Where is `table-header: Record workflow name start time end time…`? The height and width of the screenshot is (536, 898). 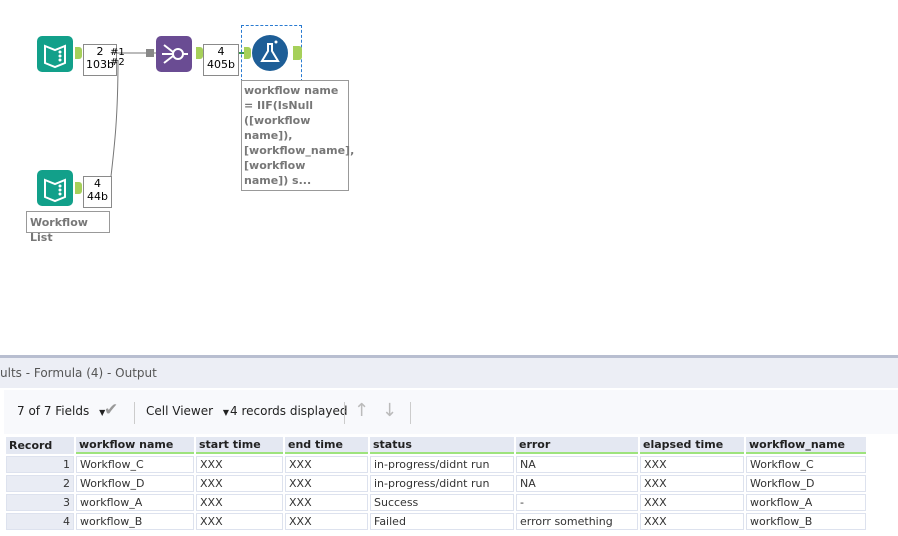 table-header: Record workflow name start time end time… is located at coordinates (436, 445).